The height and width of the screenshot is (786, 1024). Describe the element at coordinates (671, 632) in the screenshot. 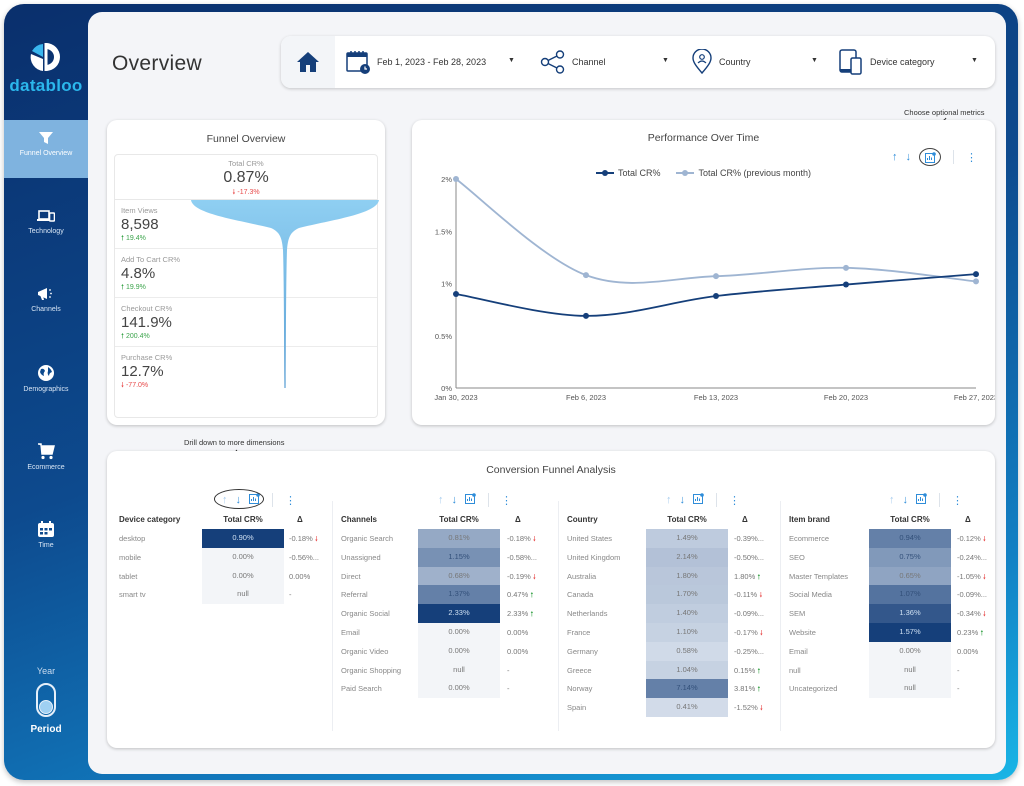

I see `table-row: France 1.10% -0.17% 🠗` at that location.